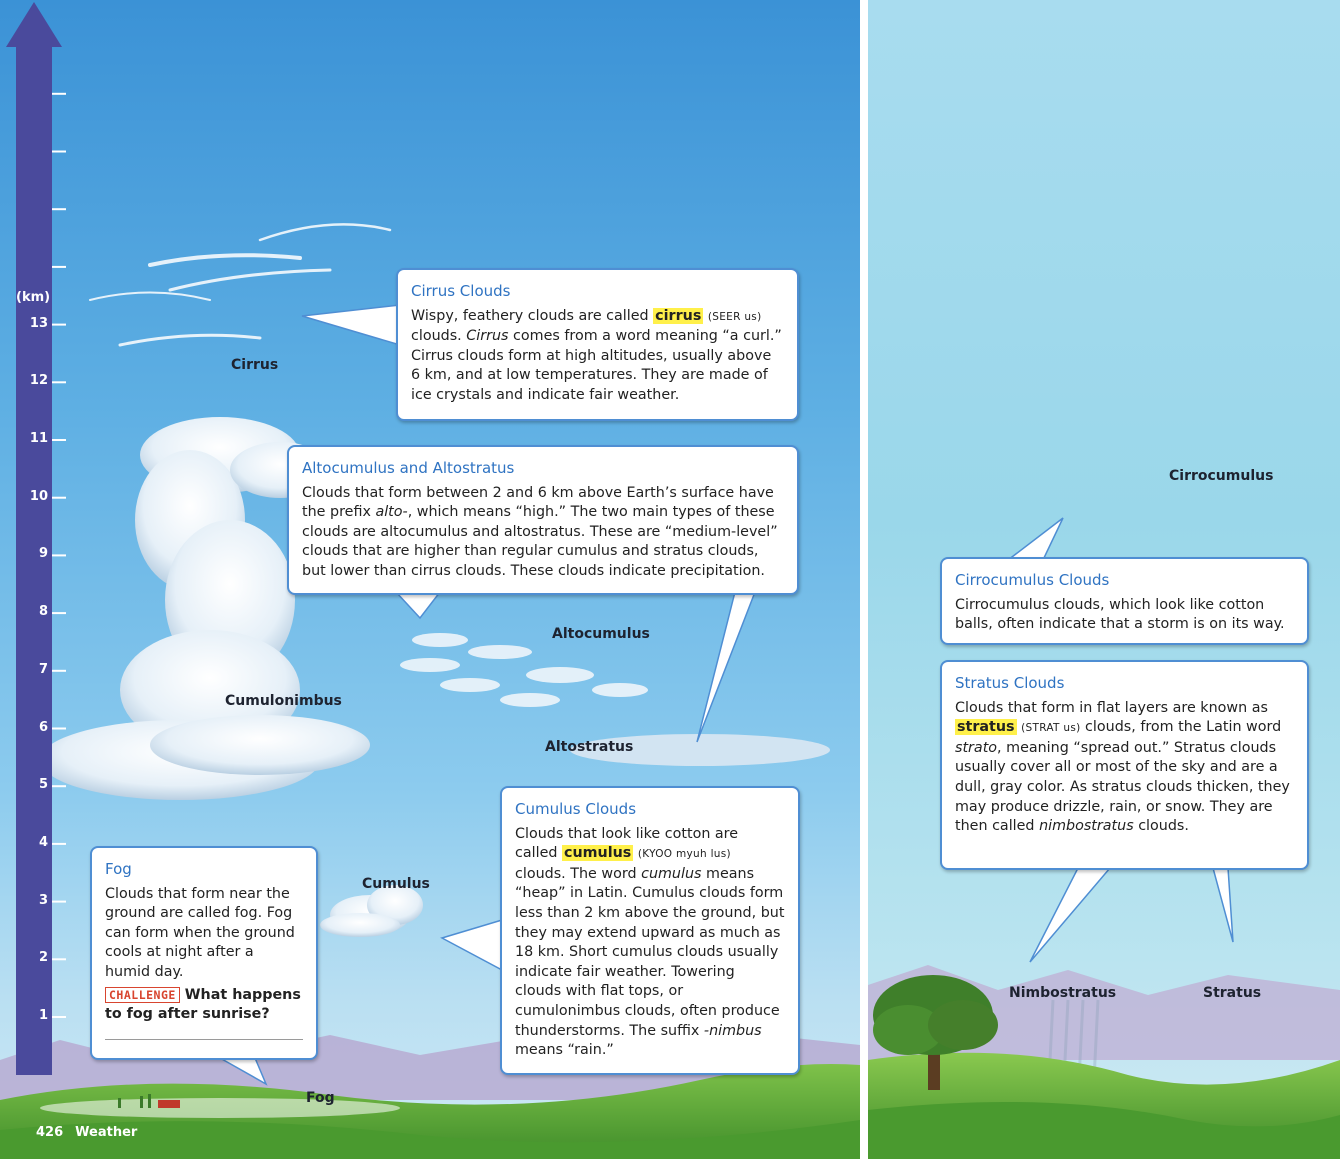 The height and width of the screenshot is (1159, 1340). Describe the element at coordinates (220, 1108) in the screenshot. I see `fog-illustration` at that location.